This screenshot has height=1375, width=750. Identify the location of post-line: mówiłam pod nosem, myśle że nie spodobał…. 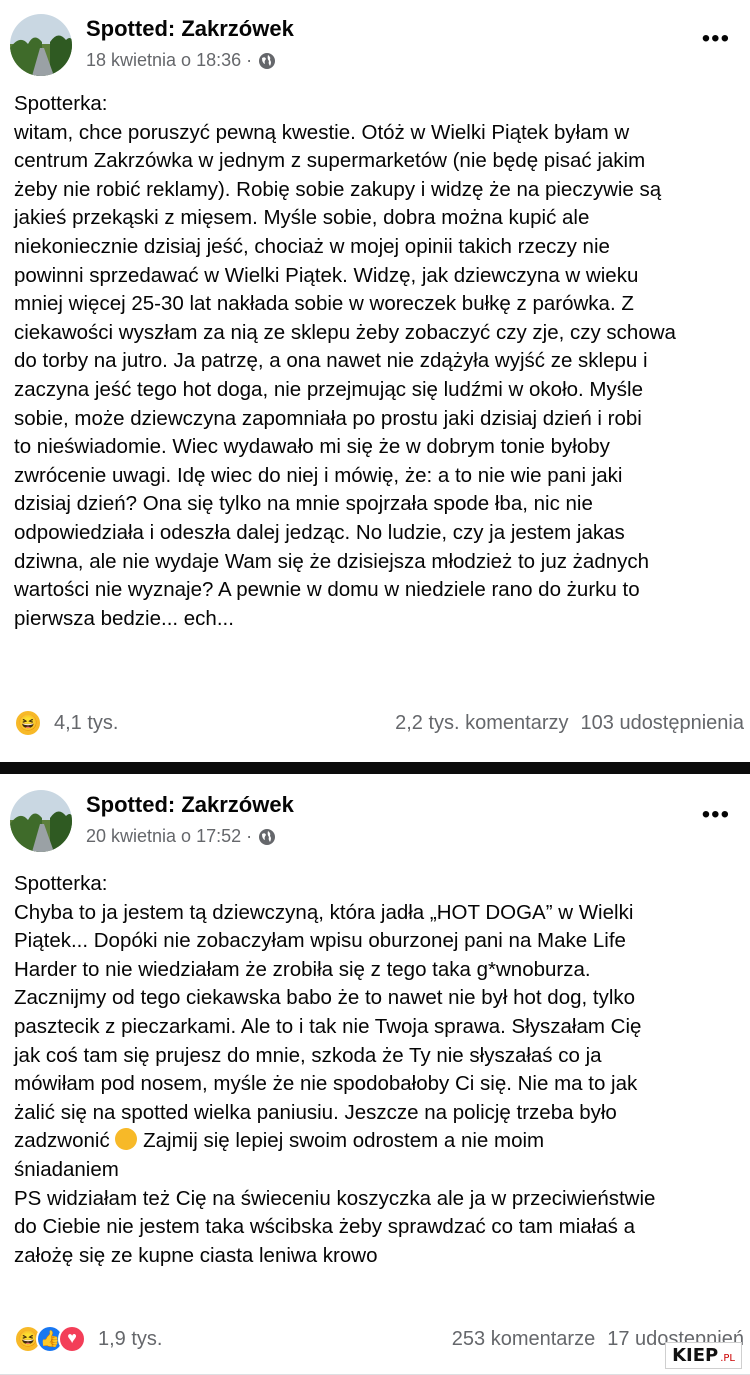
(326, 1084).